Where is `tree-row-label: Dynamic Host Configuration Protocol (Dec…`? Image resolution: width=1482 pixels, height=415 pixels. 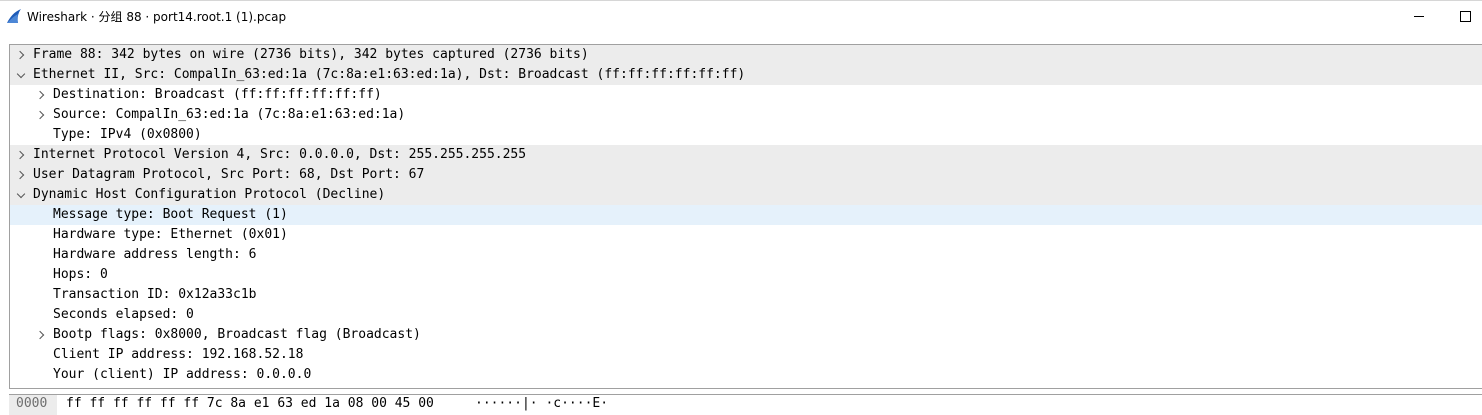
tree-row-label: Dynamic Host Configuration Protocol (Dec… is located at coordinates (209, 194).